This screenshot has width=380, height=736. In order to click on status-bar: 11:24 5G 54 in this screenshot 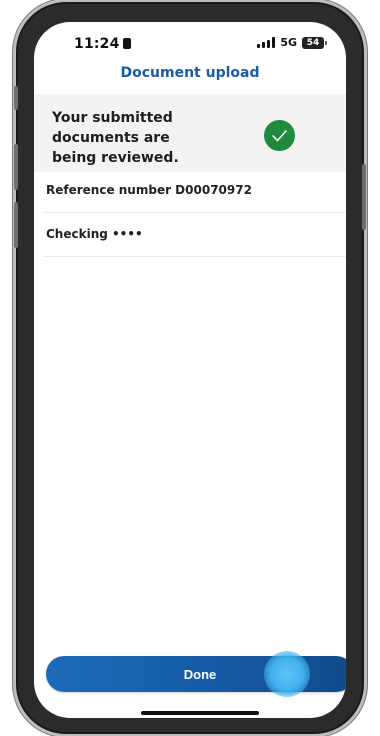, I will do `click(190, 42)`.